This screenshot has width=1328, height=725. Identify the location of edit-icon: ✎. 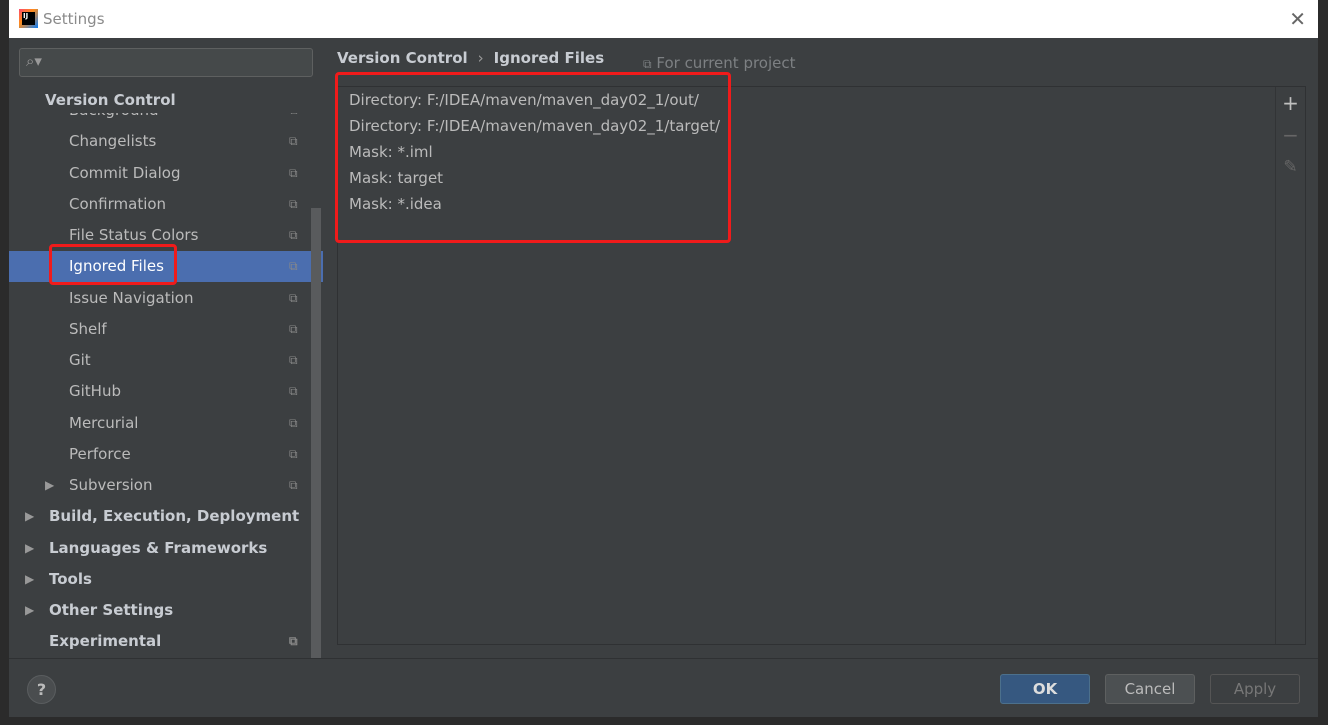
(1290, 167).